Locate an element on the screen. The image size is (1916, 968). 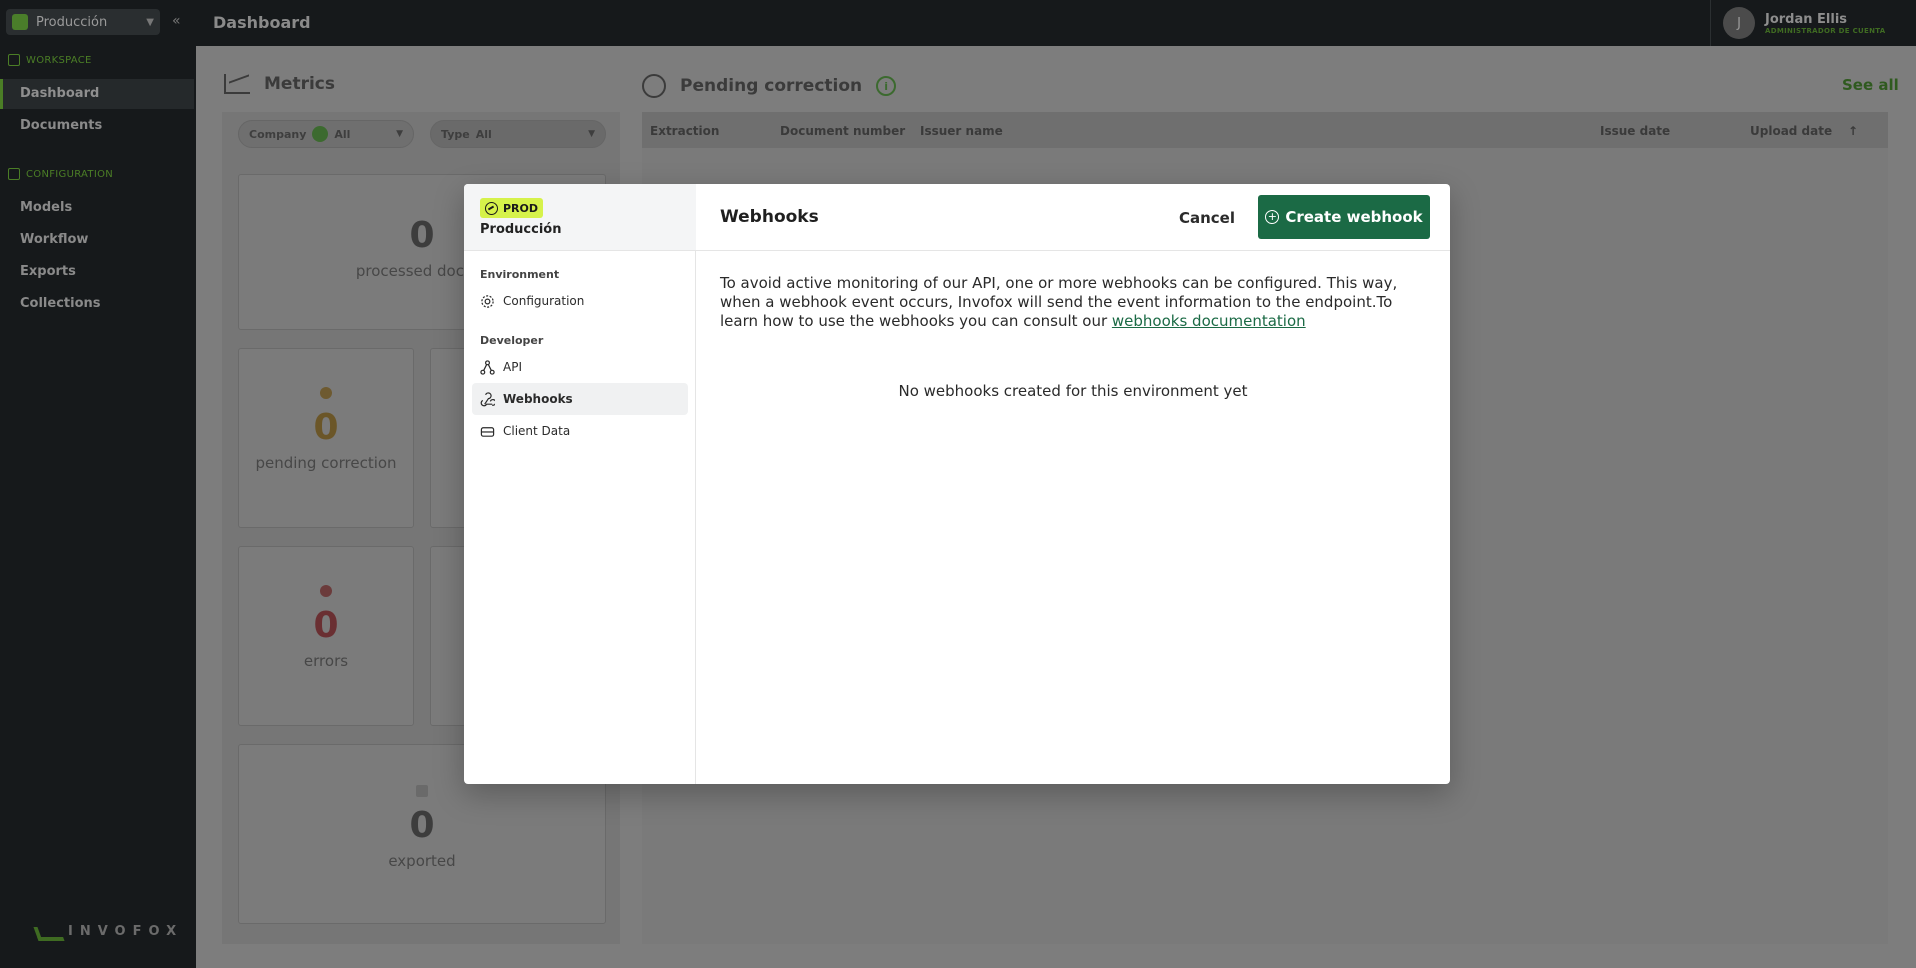
group-developer: Developer is located at coordinates (512, 340).